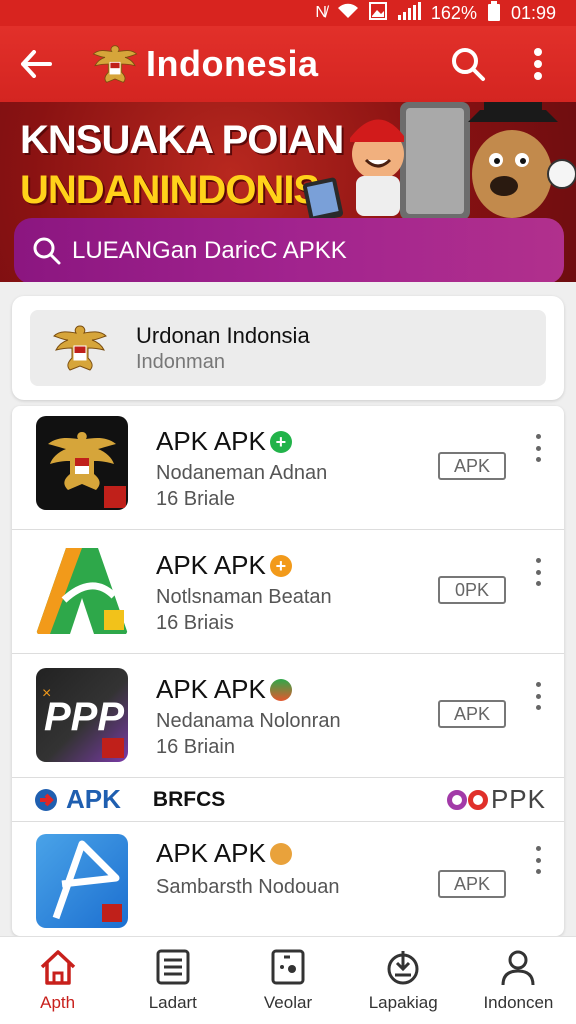 This screenshot has height=1024, width=576. What do you see at coordinates (248, 721) in the screenshot?
I see `app-developer: Nedanama Nolonran` at bounding box center [248, 721].